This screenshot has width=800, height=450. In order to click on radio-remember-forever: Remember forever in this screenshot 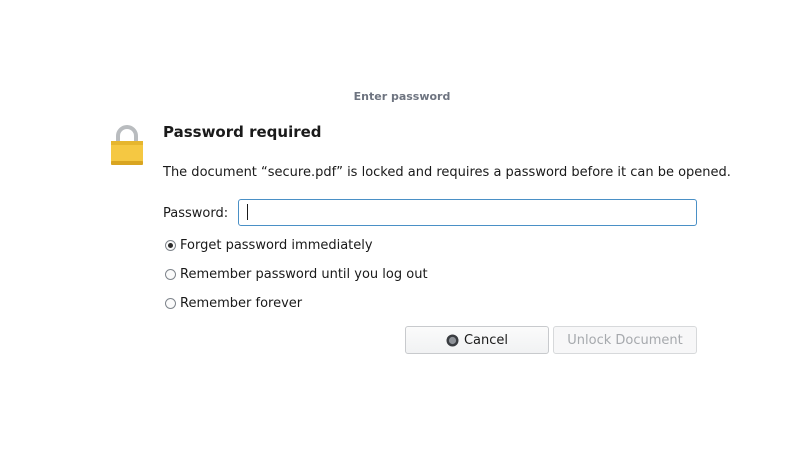, I will do `click(233, 303)`.